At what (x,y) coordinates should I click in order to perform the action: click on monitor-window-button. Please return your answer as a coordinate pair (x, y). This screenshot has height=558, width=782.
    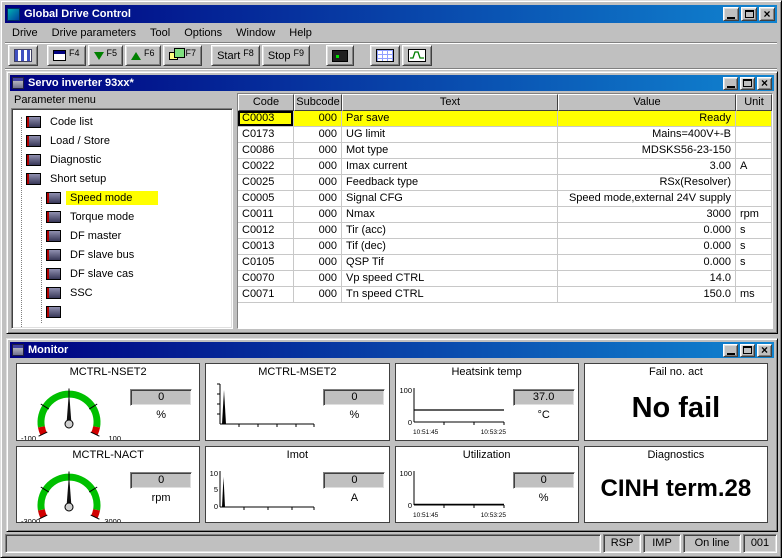
    Looking at the image, I should click on (384, 55).